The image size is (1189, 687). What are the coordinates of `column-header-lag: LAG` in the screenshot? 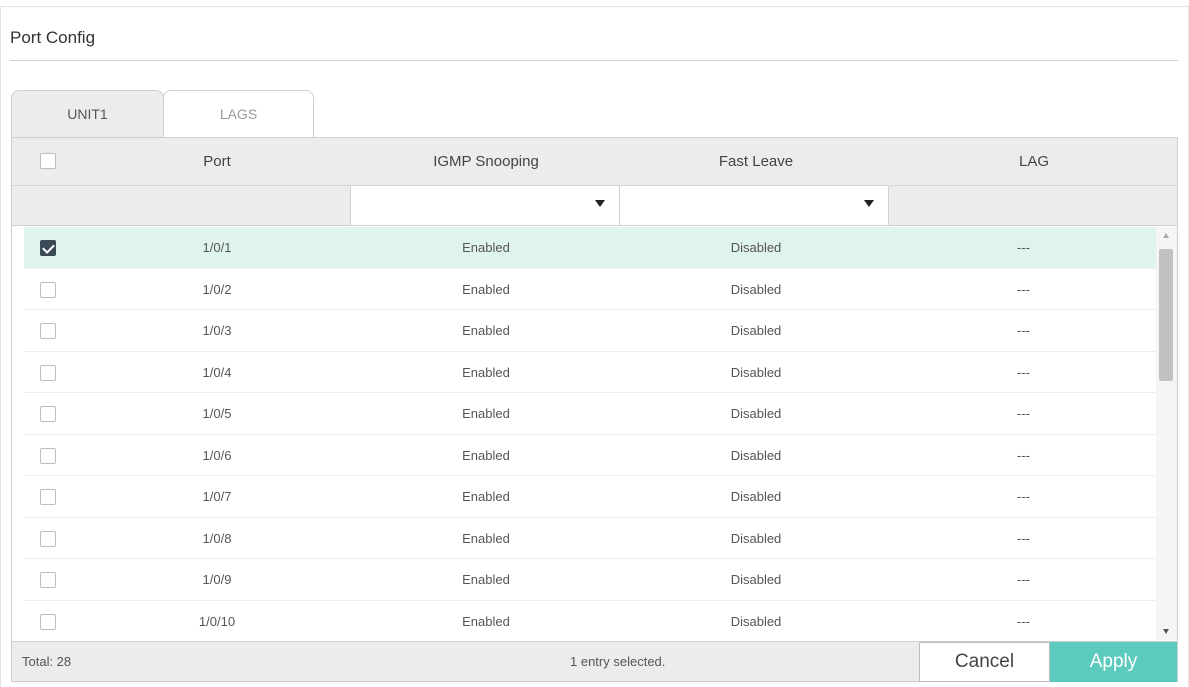 It's located at (1034, 161).